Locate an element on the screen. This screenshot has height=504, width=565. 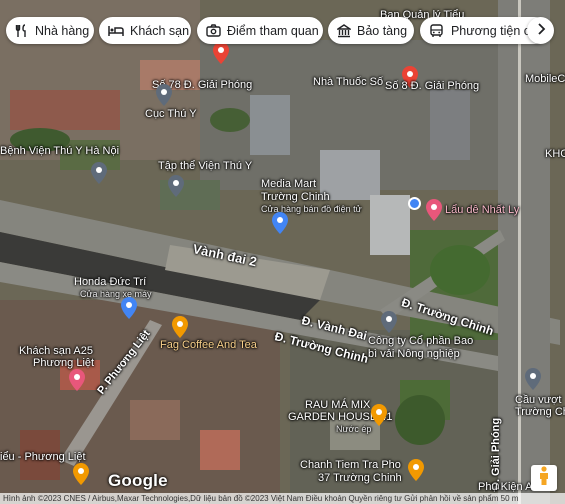
place-sublabel: Nước ép is located at coordinates (354, 429).